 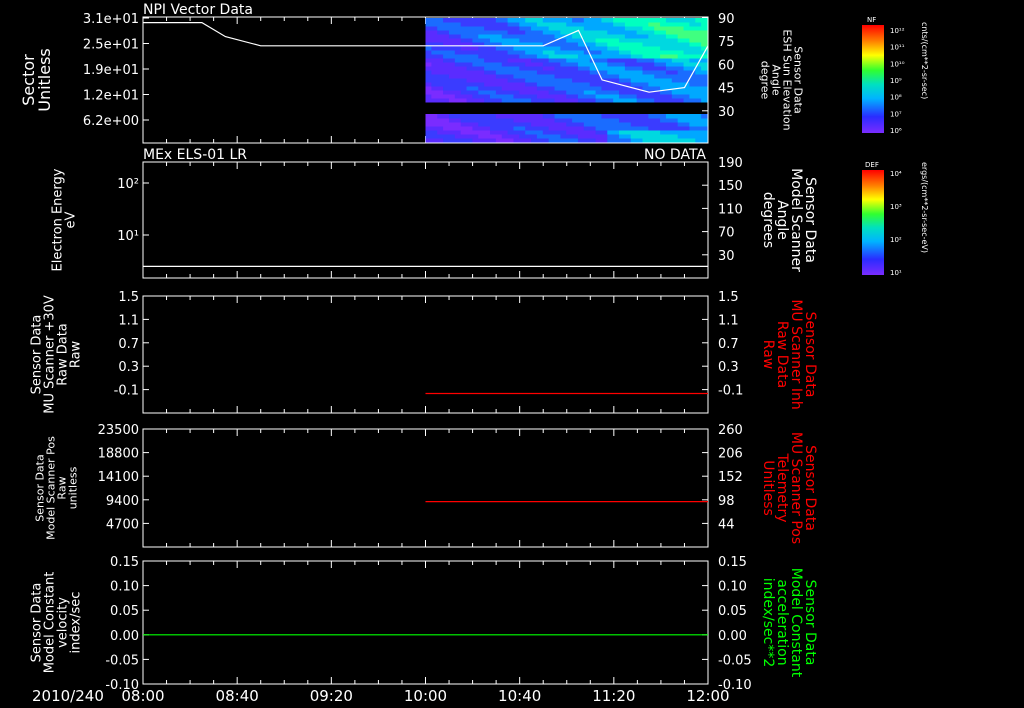 I want to click on left-axis-label: SectorUnitless, so click(x=36, y=80).